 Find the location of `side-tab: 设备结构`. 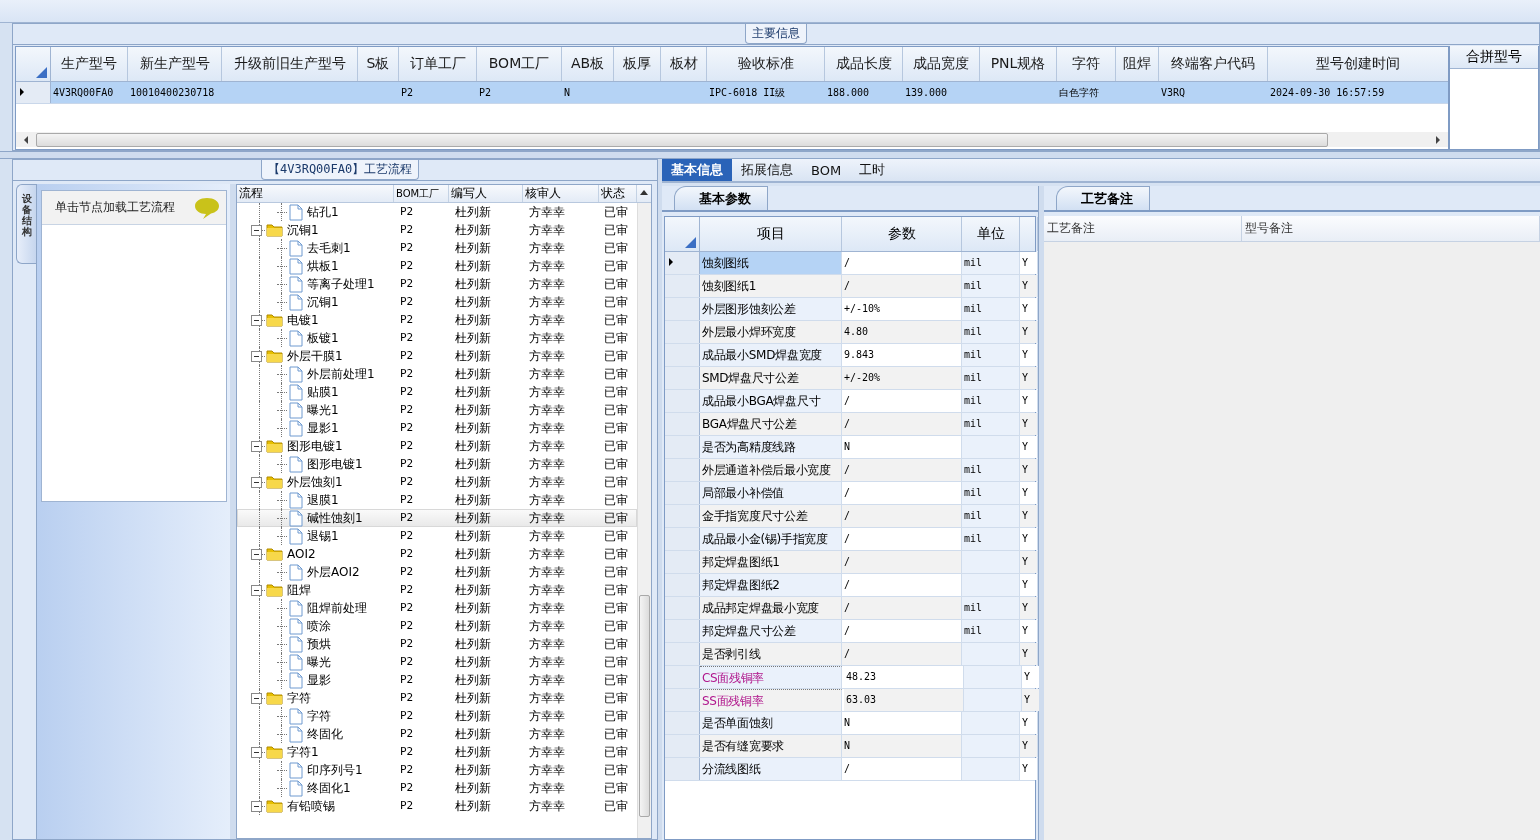

side-tab: 设备结构 is located at coordinates (26, 224).